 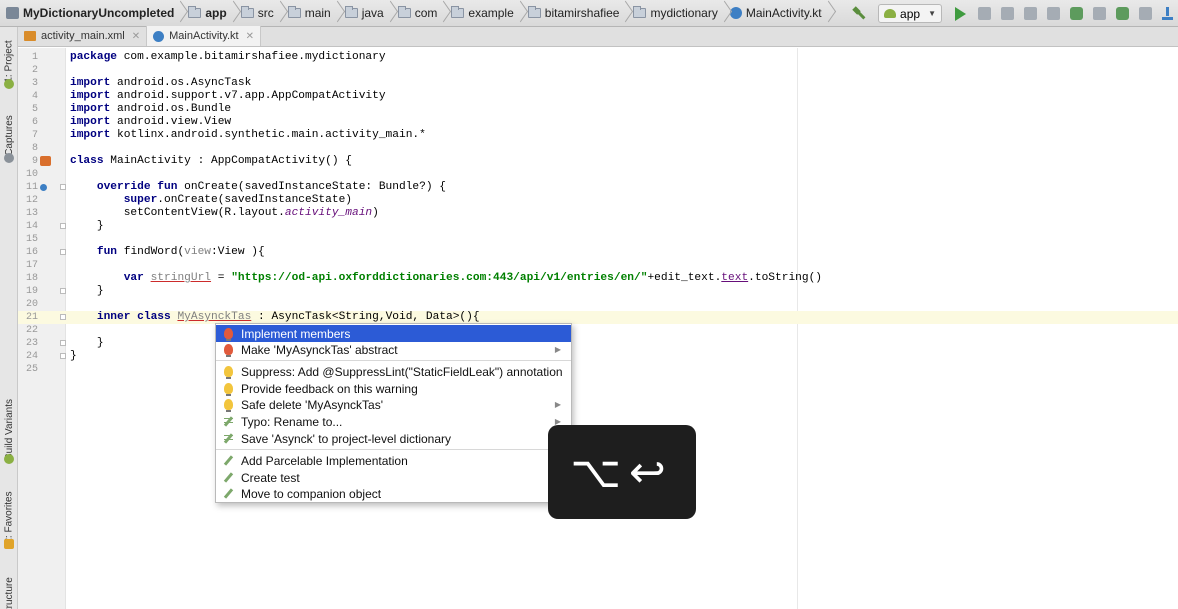 I want to click on build-hammer-icon, so click(x=860, y=14).